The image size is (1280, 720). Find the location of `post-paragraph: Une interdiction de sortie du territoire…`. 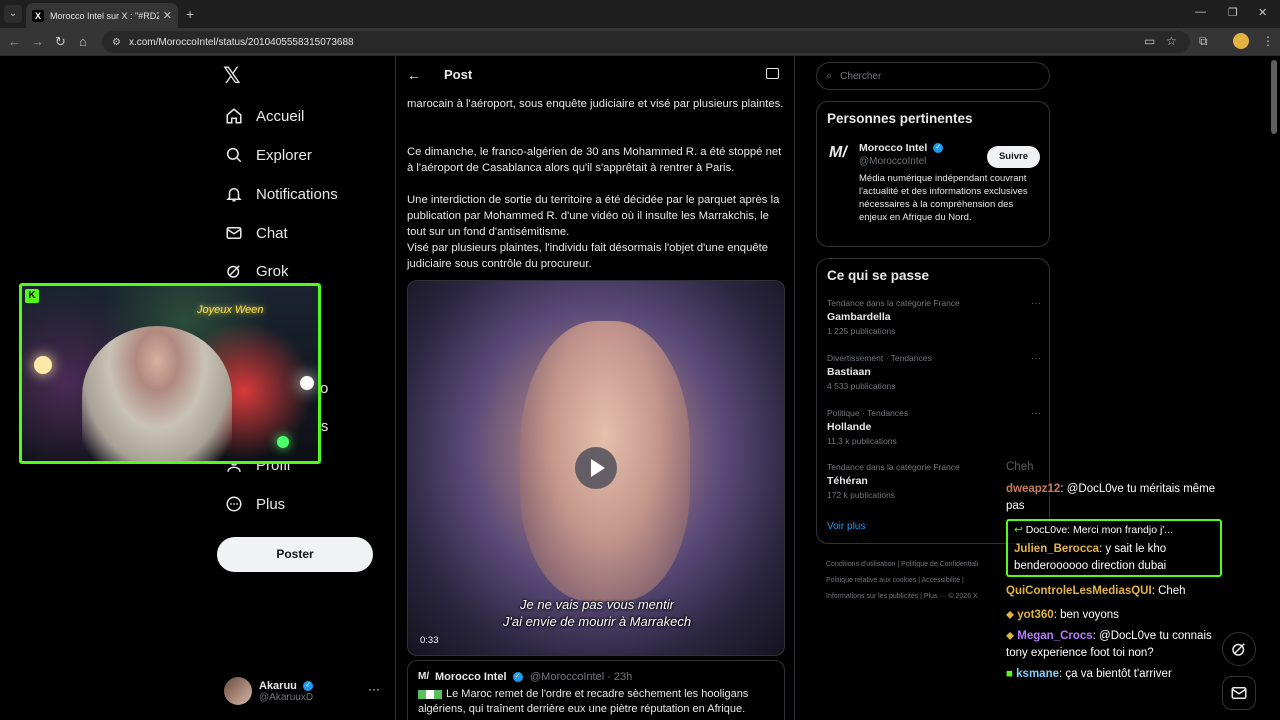

post-paragraph: Une interdiction de sortie du territoire… is located at coordinates (593, 216).